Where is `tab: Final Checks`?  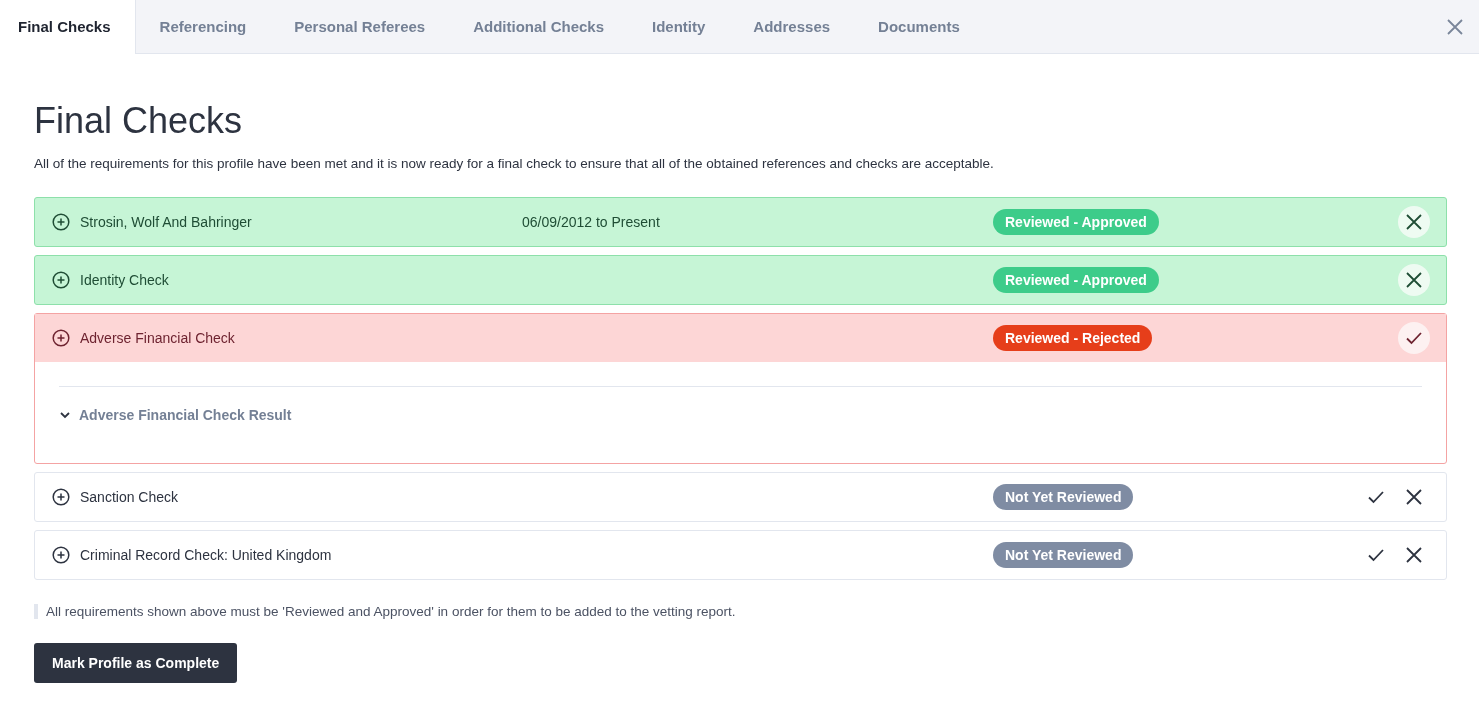 tab: Final Checks is located at coordinates (68, 27).